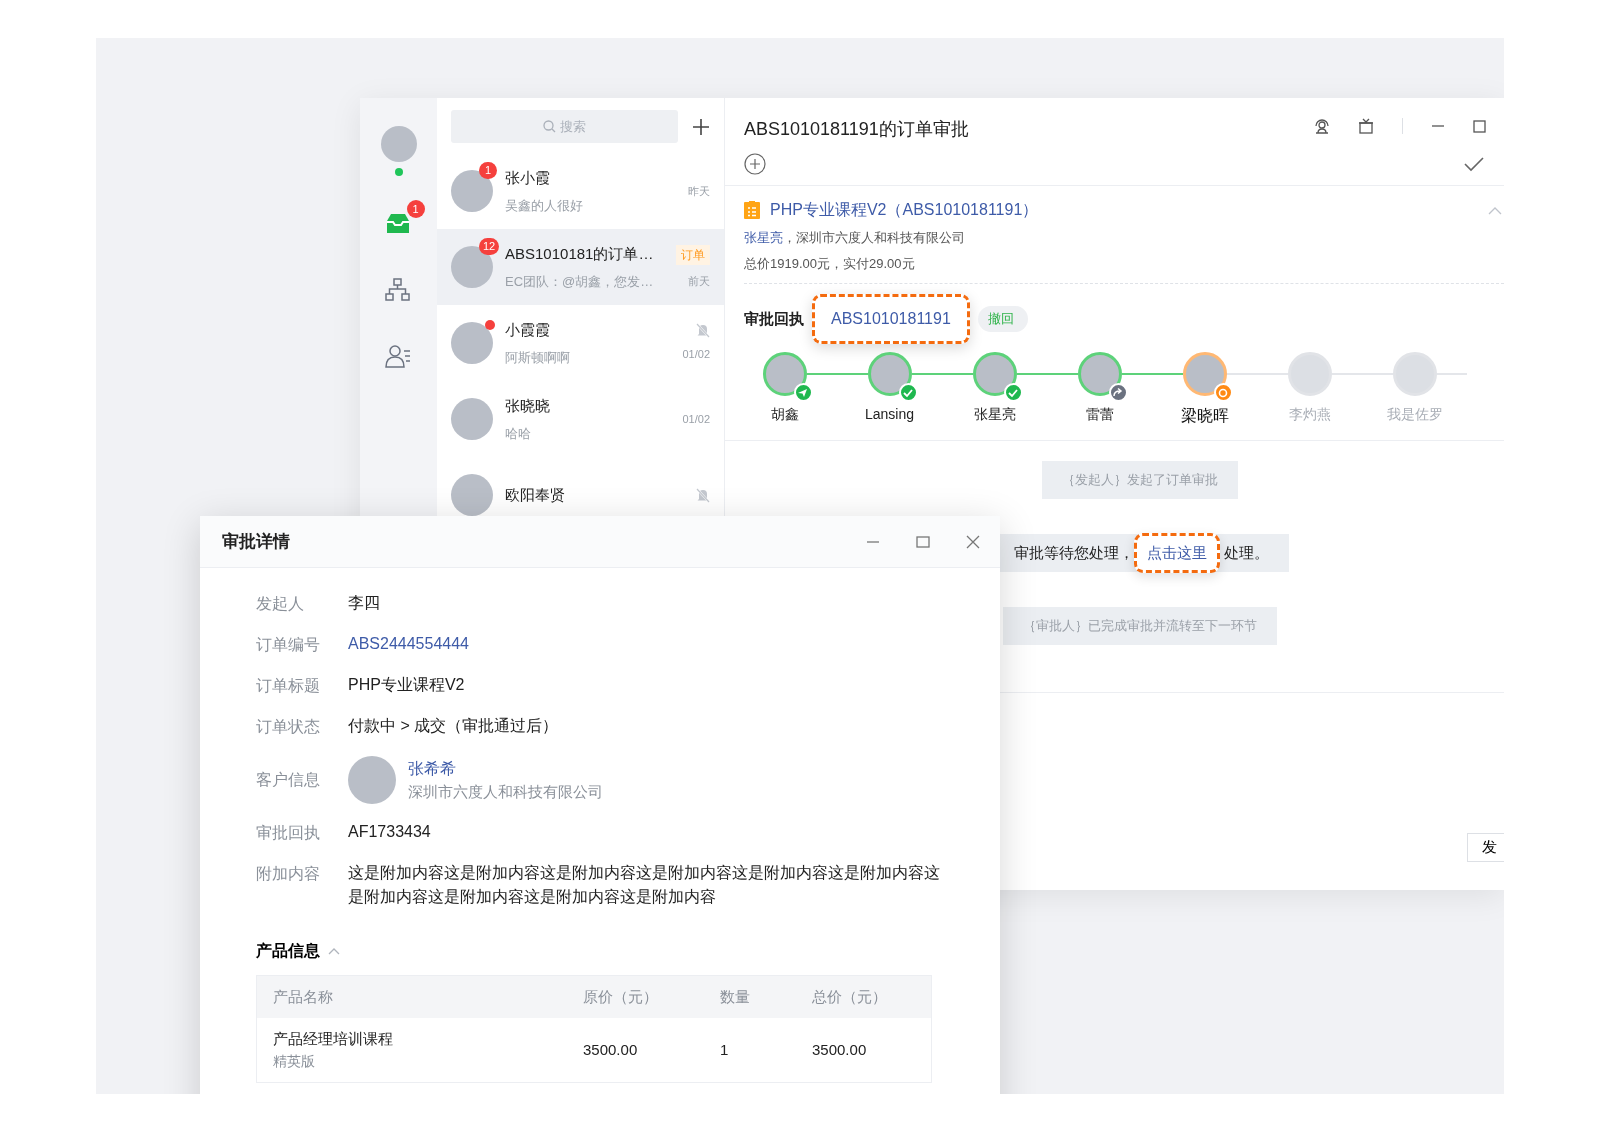 The image size is (1600, 1140). What do you see at coordinates (994, 414) in the screenshot?
I see `approver-name: 张星亮` at bounding box center [994, 414].